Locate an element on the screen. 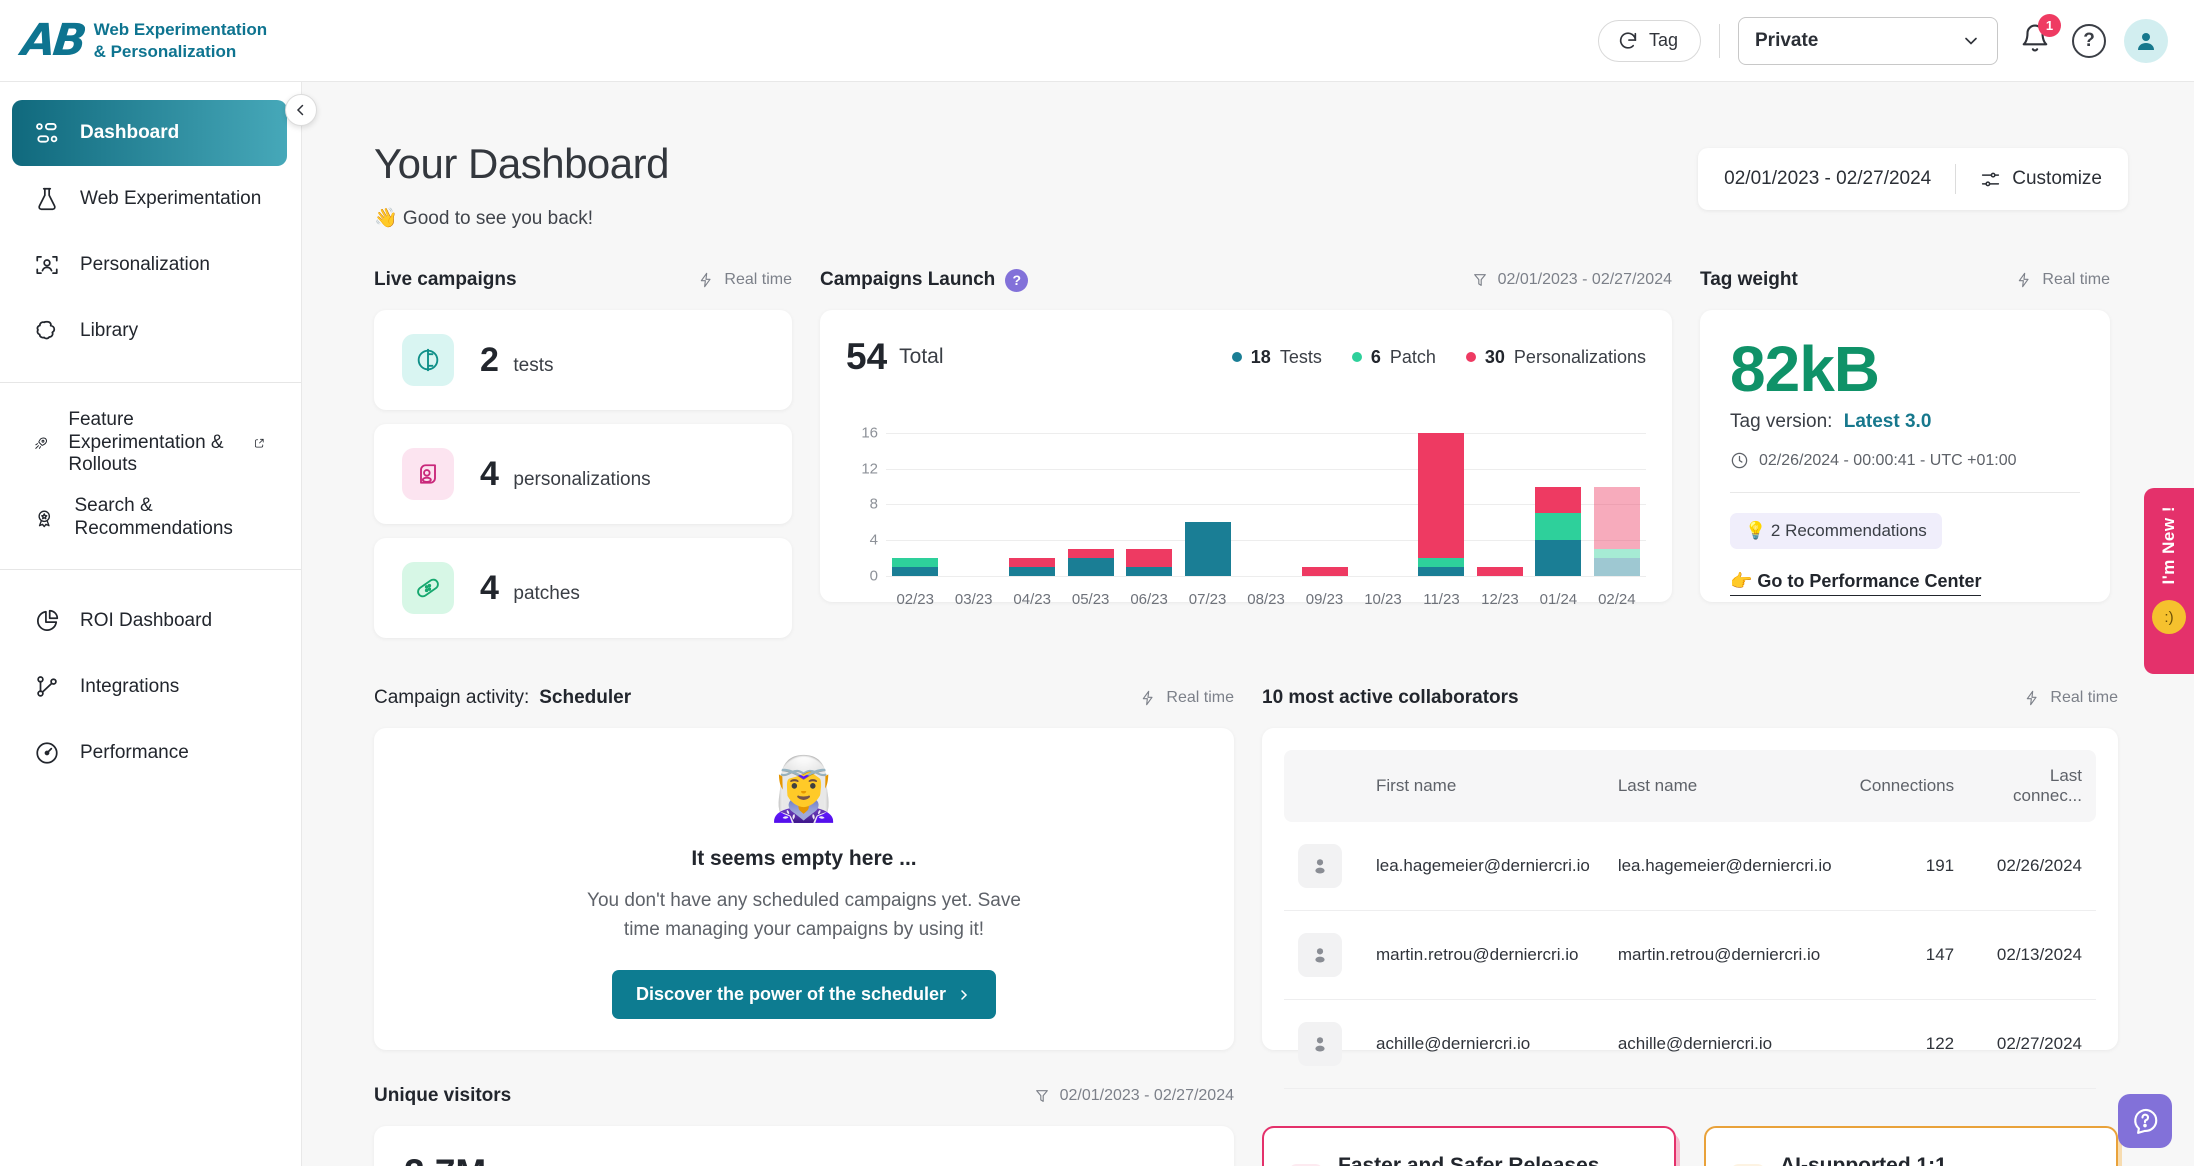 The height and width of the screenshot is (1166, 2194). app-logo: AB Web Experimentation & Personalization is located at coordinates (143, 40).